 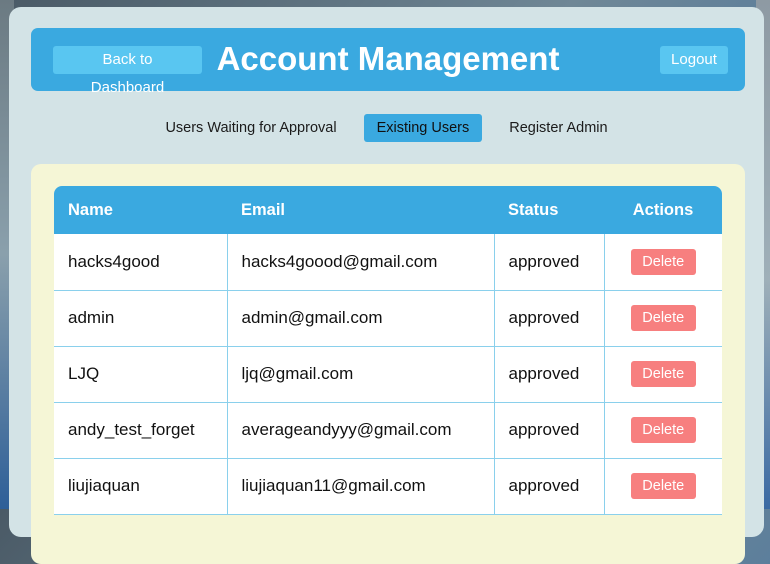 I want to click on cell-name: LJQ, so click(x=141, y=374).